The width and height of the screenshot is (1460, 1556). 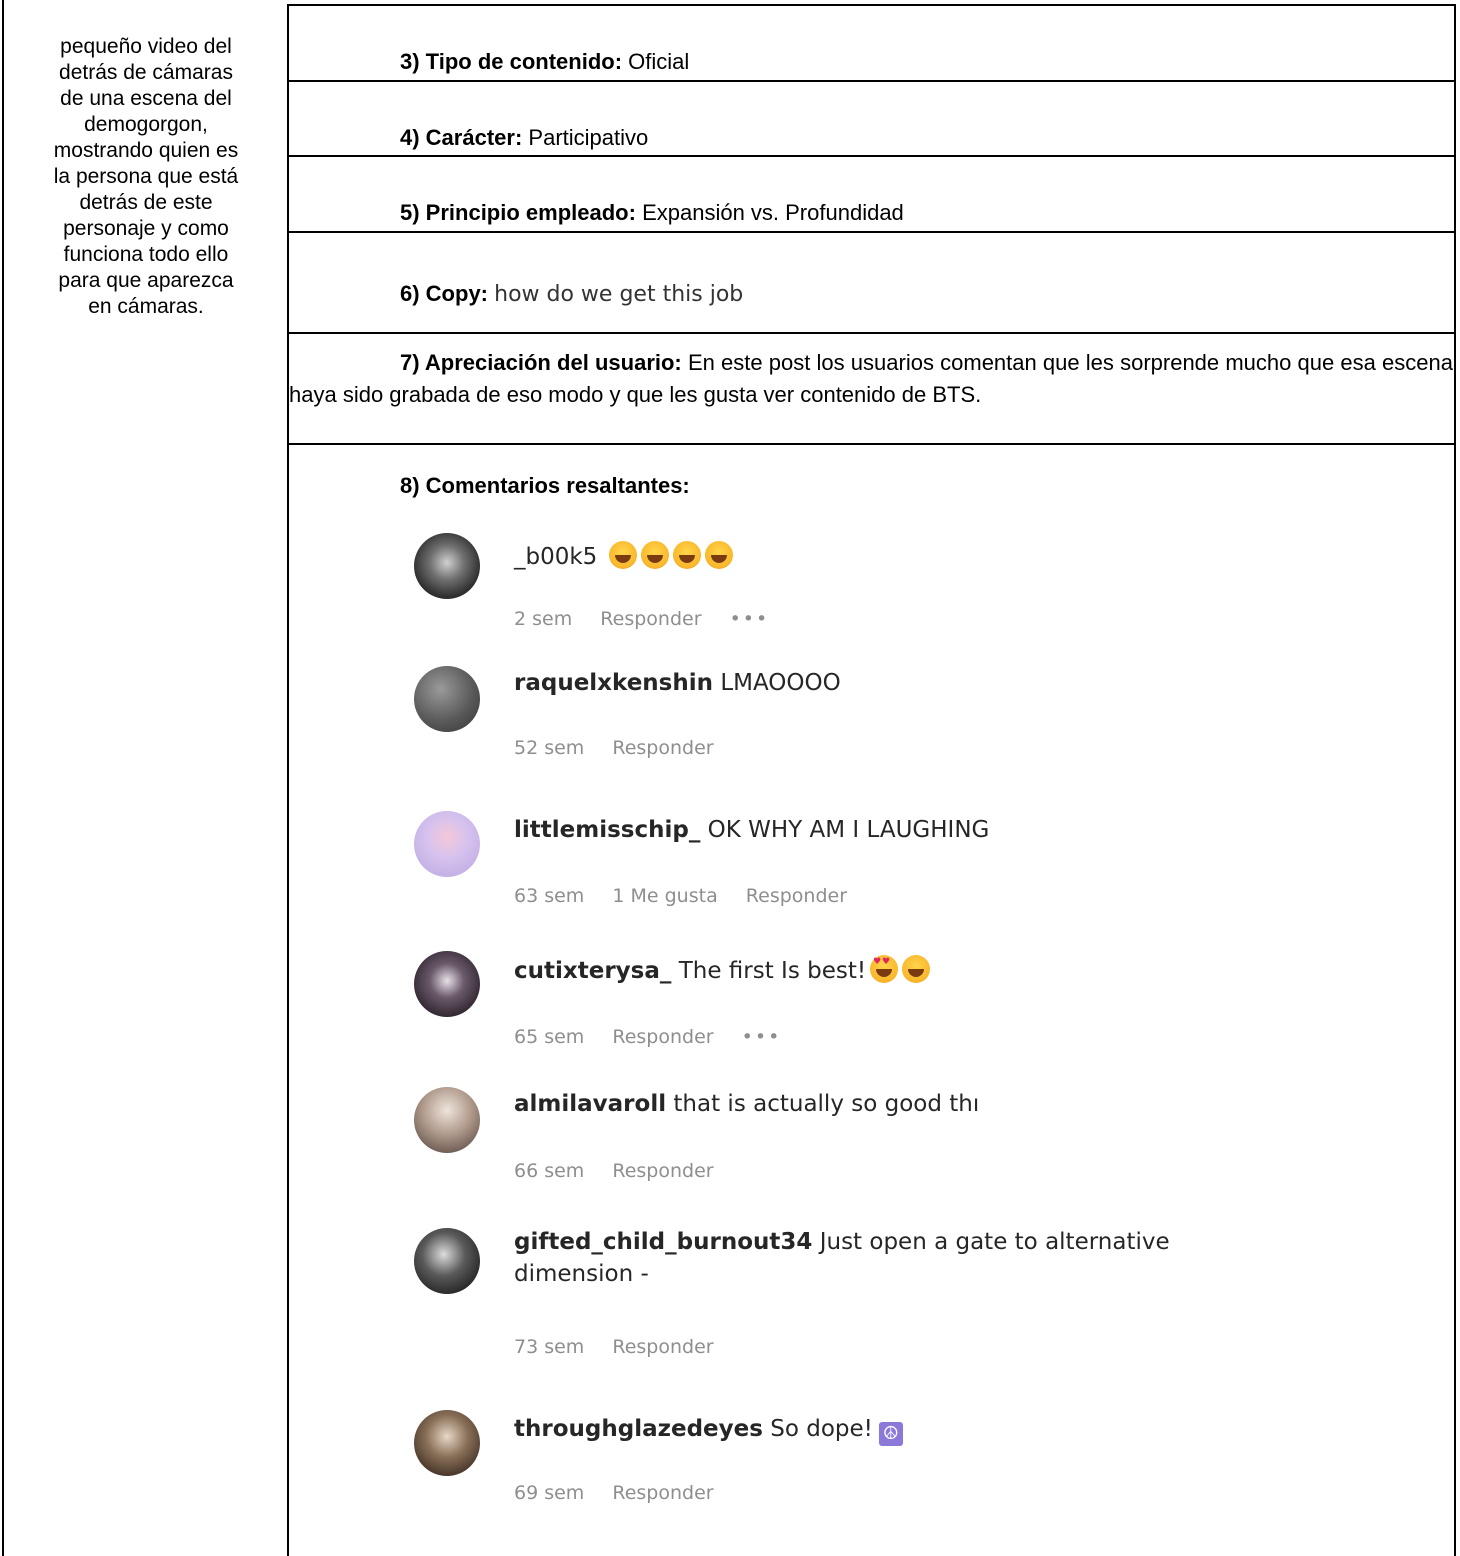 I want to click on comment-age: 2 sem, so click(x=543, y=619).